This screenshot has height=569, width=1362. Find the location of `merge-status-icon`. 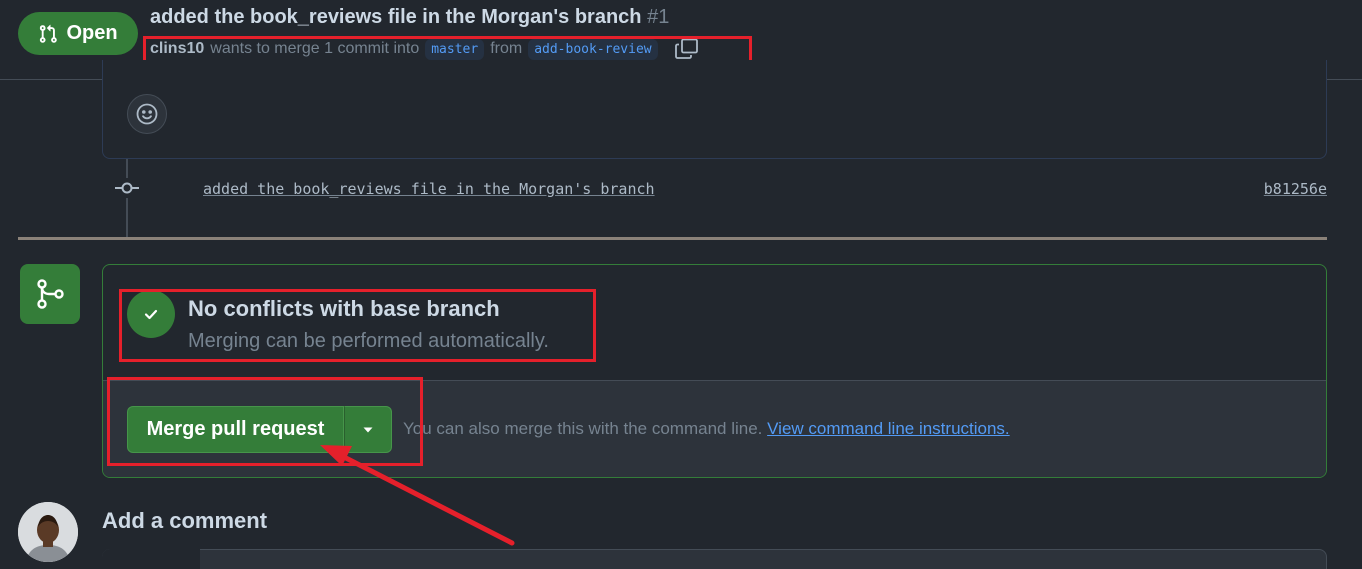

merge-status-icon is located at coordinates (50, 294).